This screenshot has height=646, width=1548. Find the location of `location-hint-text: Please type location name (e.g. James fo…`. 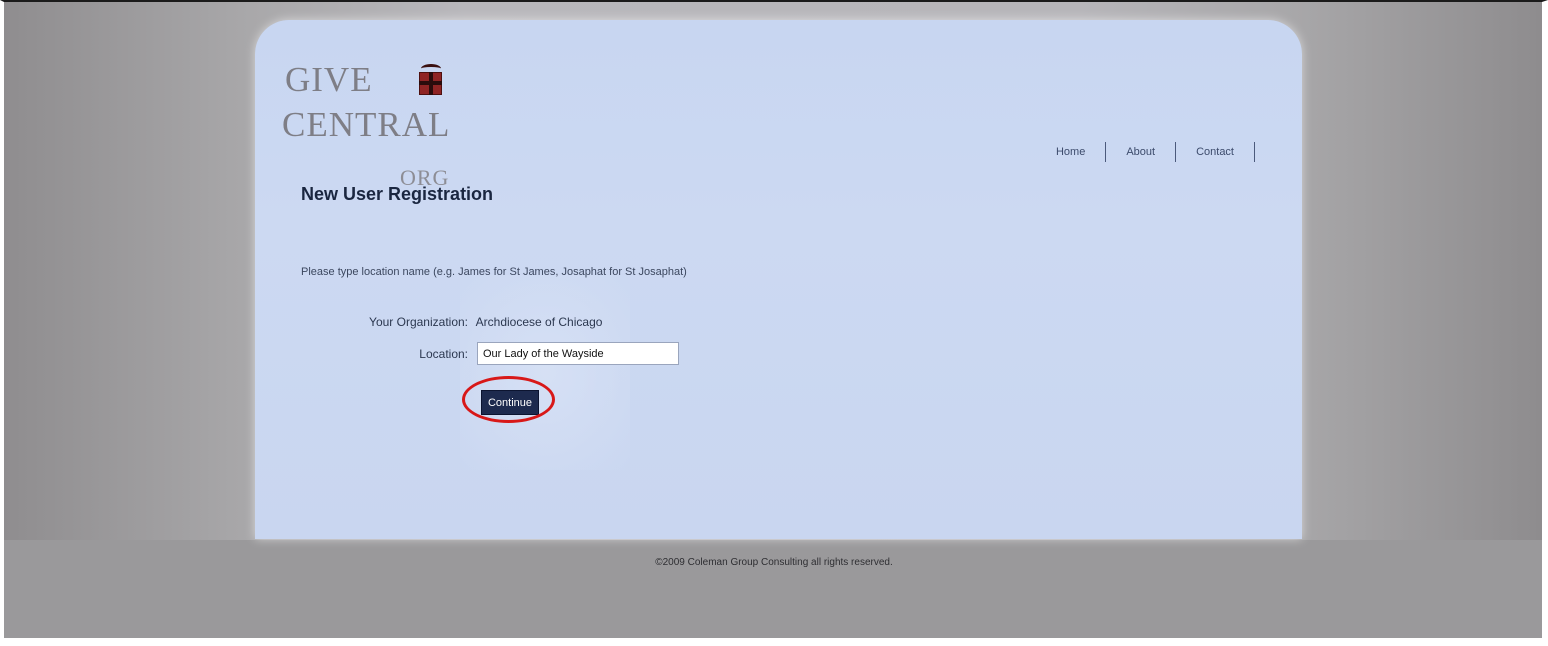

location-hint-text: Please type location name (e.g. James fo… is located at coordinates (494, 272).